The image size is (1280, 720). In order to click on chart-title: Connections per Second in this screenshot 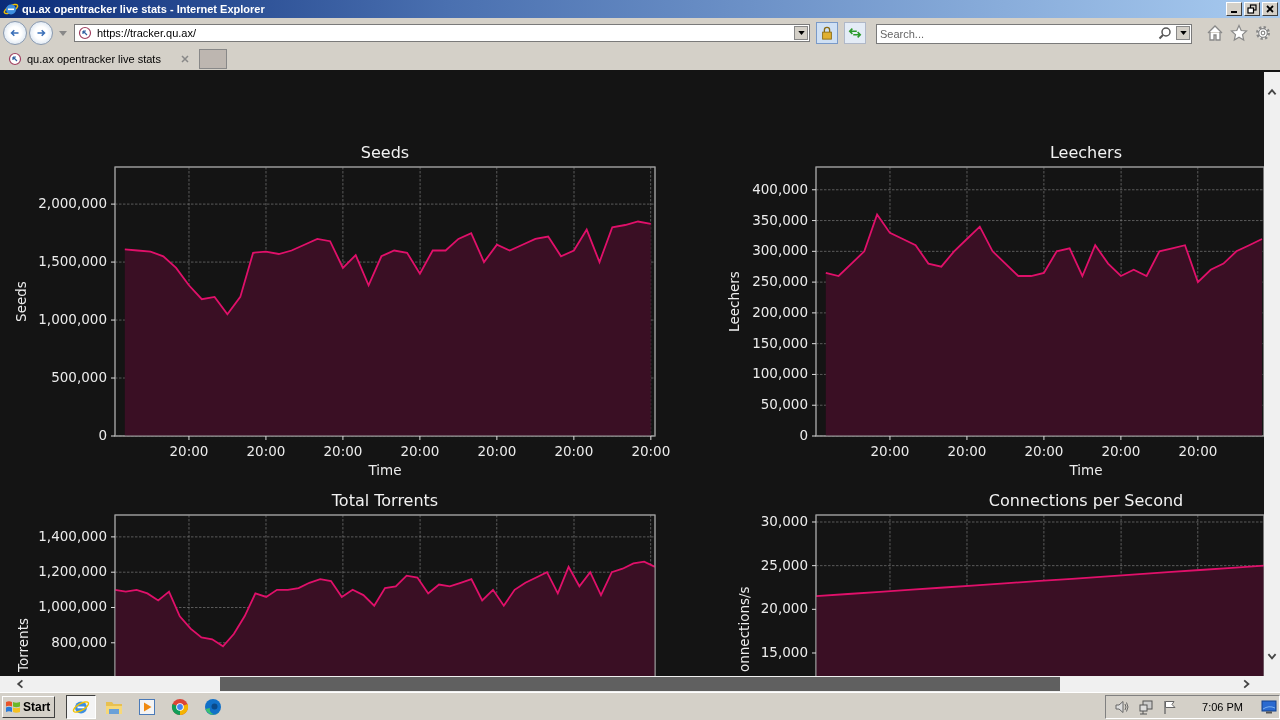, I will do `click(1086, 501)`.